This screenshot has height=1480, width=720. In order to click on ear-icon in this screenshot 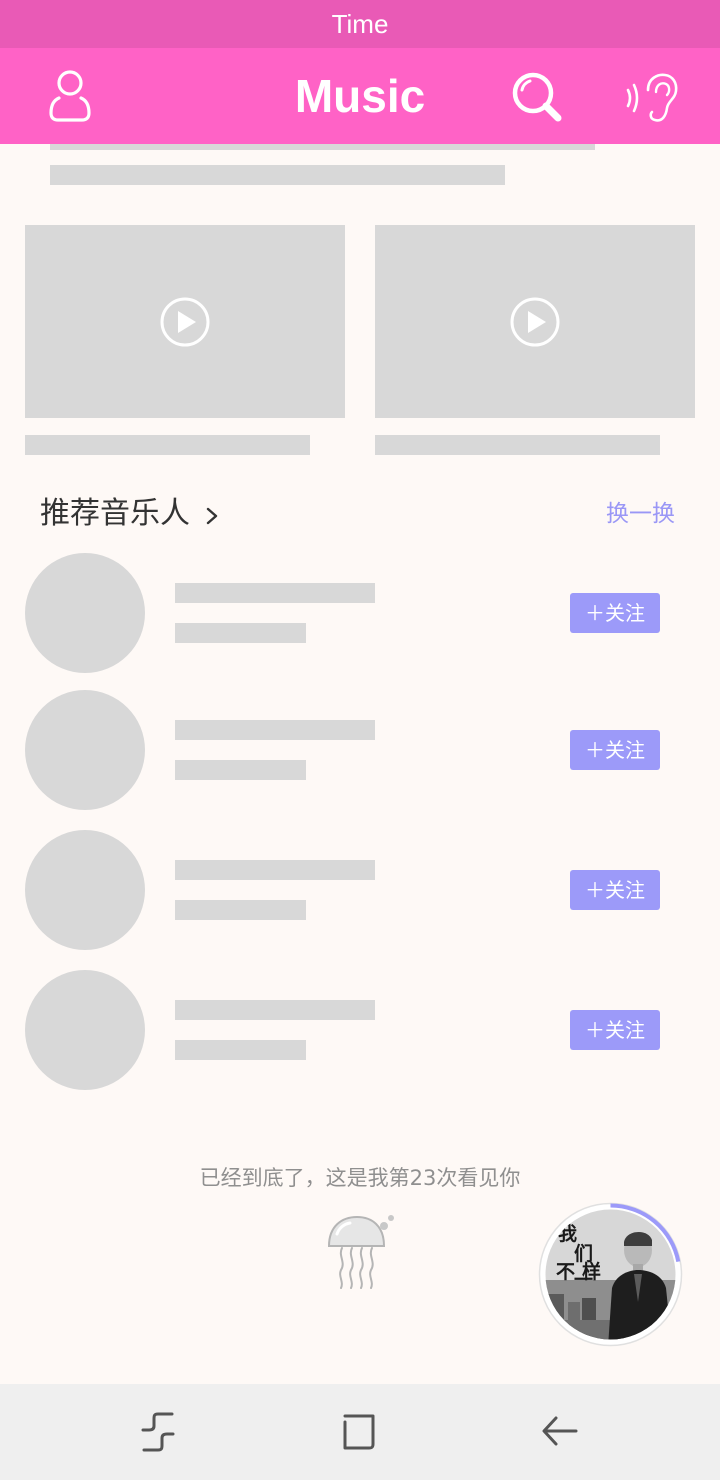, I will do `click(652, 98)`.